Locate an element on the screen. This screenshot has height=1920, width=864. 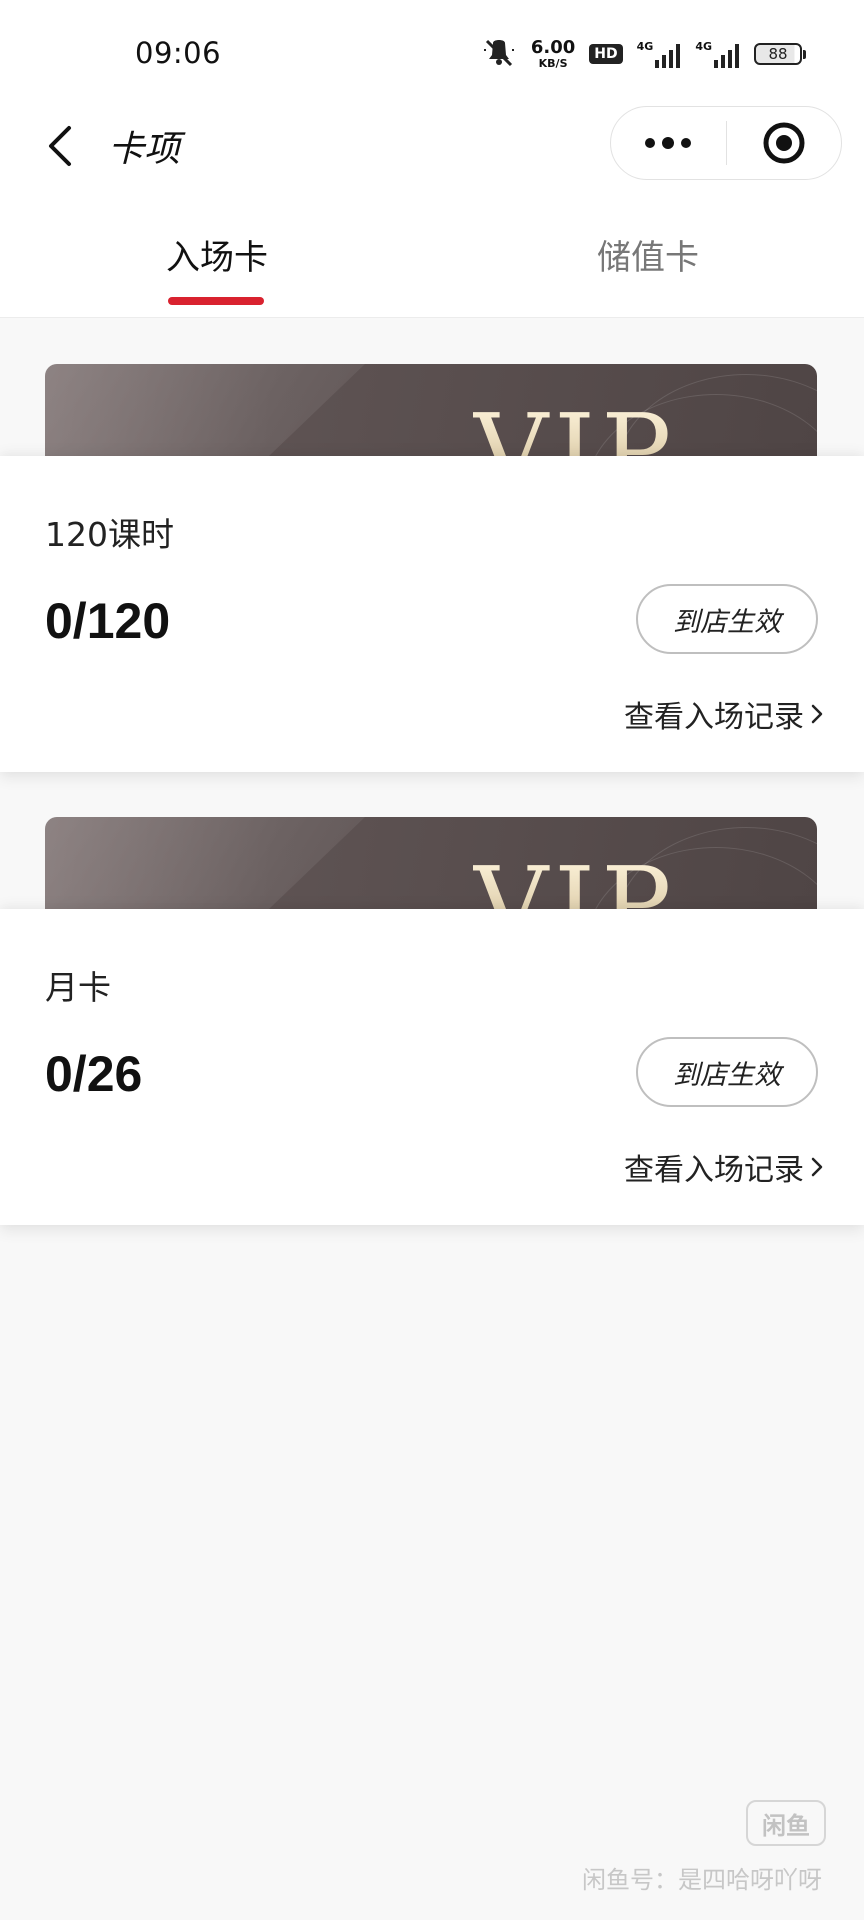
mini-program-capsule is located at coordinates (726, 143).